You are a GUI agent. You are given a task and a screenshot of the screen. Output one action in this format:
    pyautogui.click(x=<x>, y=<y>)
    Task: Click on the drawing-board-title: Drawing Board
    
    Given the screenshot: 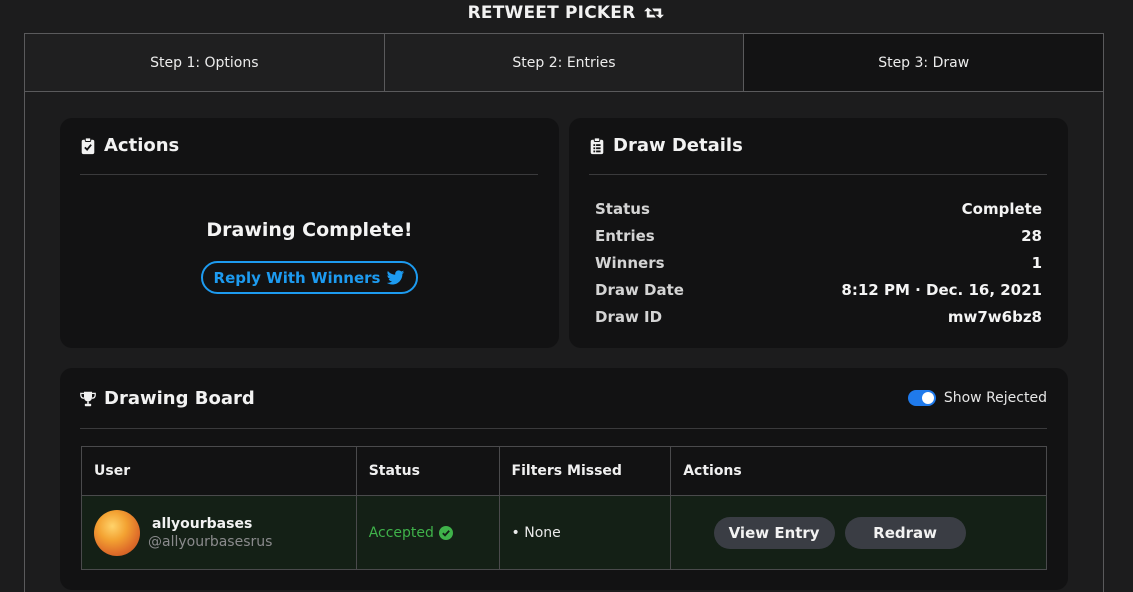 What is the action you would take?
    pyautogui.click(x=179, y=398)
    